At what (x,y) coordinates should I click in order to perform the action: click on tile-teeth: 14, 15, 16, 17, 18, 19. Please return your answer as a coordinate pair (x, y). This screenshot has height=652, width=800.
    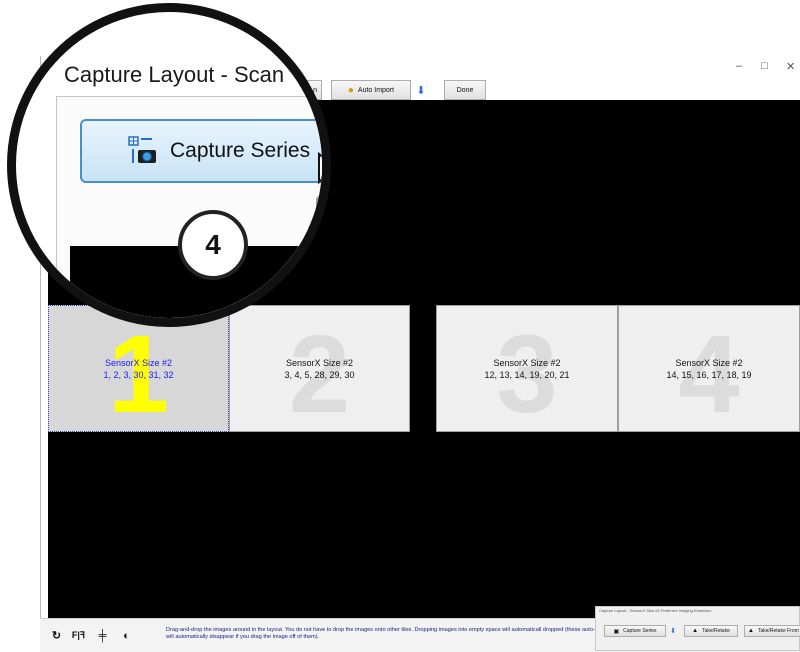
    Looking at the image, I should click on (709, 375).